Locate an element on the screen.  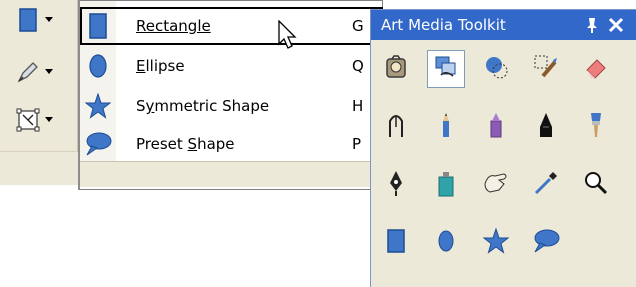
eraser-tool is located at coordinates (596, 69).